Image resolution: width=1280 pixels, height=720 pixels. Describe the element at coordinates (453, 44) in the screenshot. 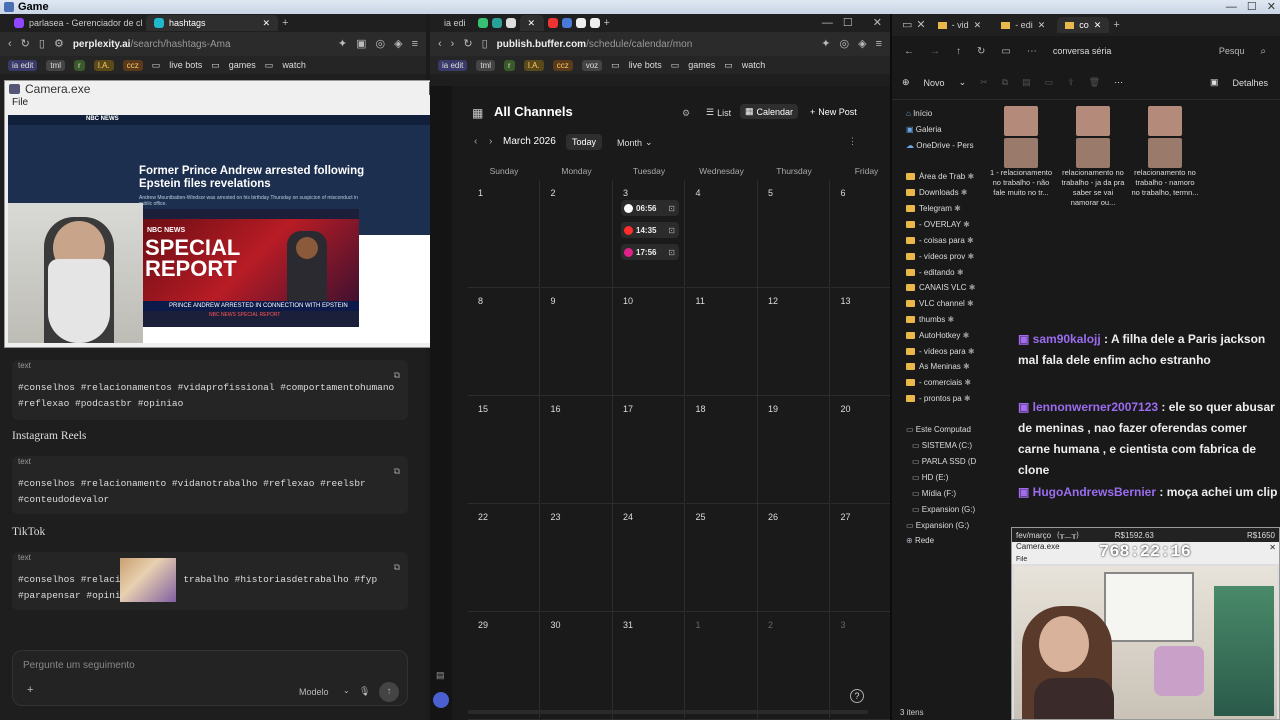

I see `forward-icon: ›` at that location.